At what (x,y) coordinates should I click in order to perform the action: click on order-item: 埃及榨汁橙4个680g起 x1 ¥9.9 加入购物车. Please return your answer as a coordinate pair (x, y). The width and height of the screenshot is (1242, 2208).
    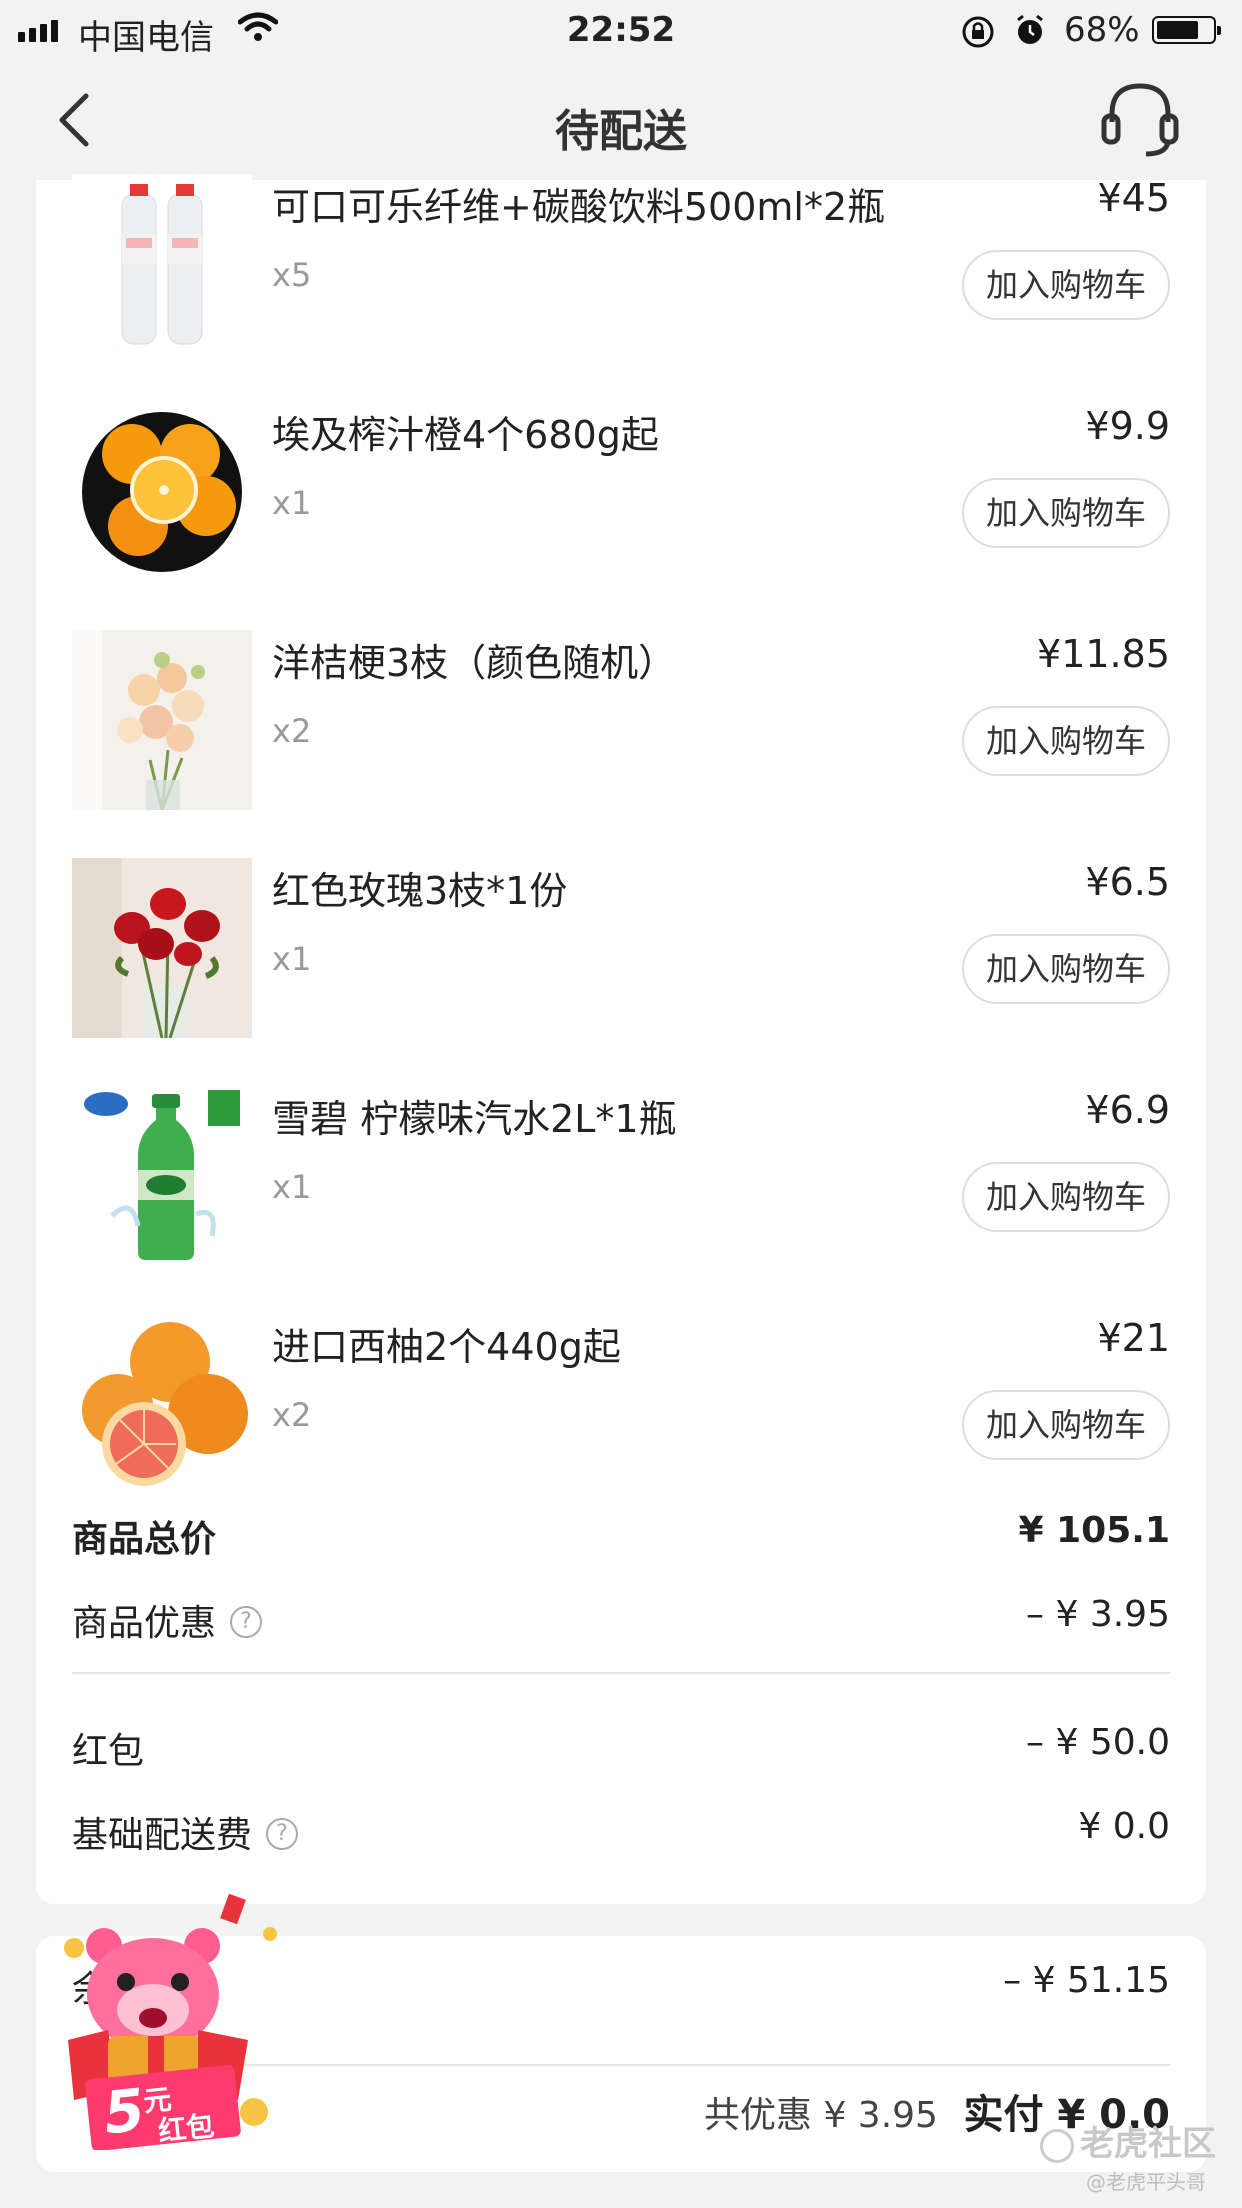
    Looking at the image, I should click on (621, 516).